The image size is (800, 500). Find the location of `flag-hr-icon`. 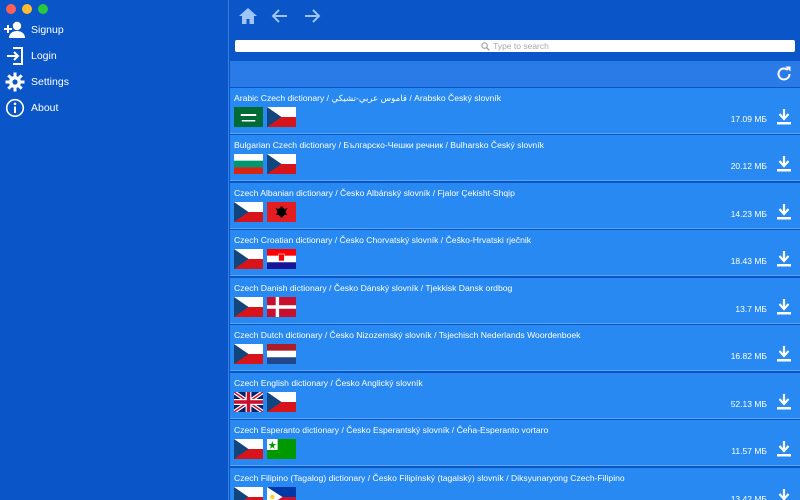

flag-hr-icon is located at coordinates (281, 259).